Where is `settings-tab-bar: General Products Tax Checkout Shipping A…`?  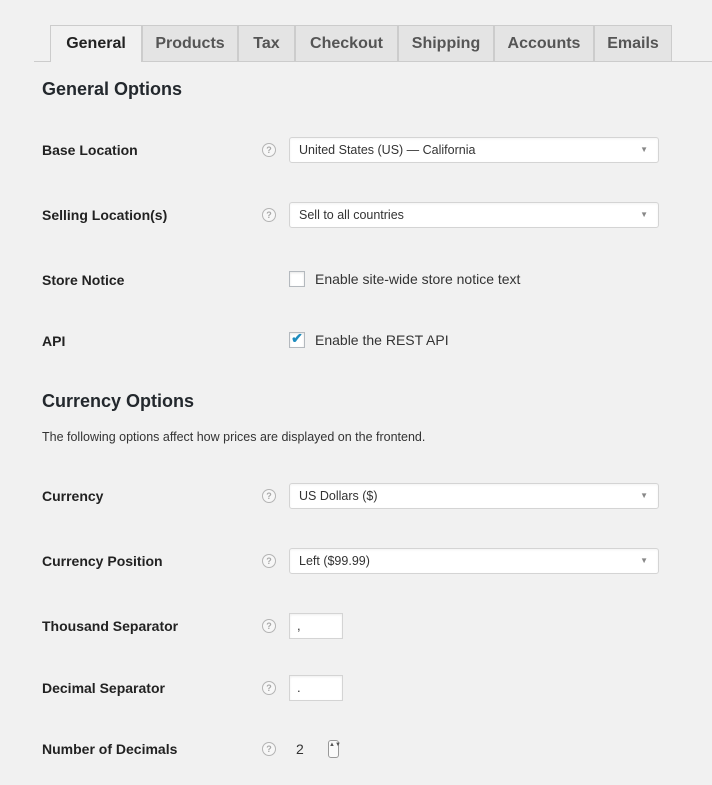
settings-tab-bar: General Products Tax Checkout Shipping A… is located at coordinates (356, 31).